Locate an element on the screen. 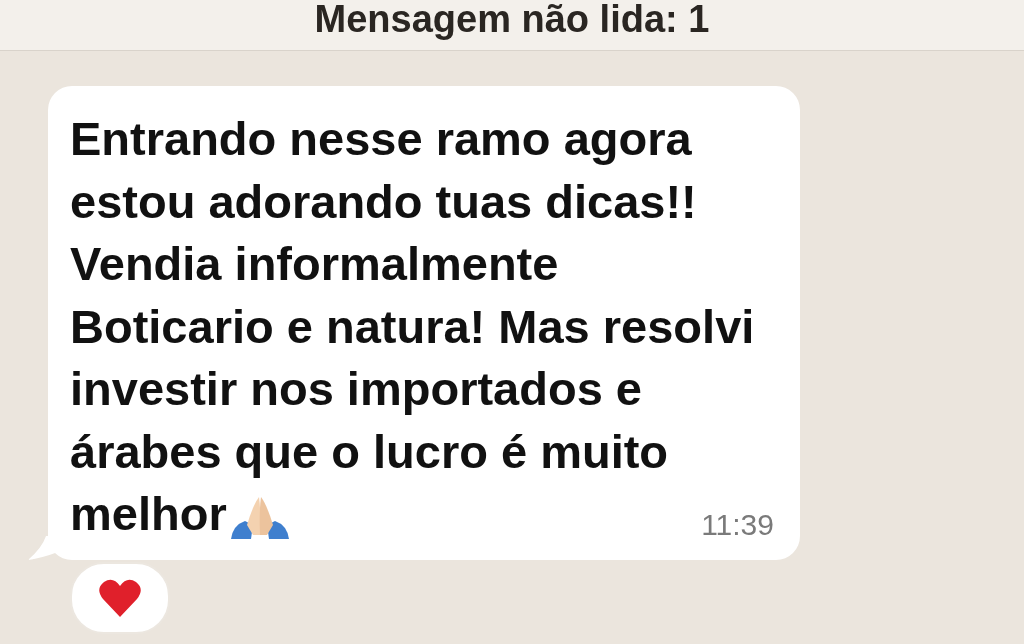 Image resolution: width=1024 pixels, height=644 pixels. praying-hands-icon is located at coordinates (259, 518).